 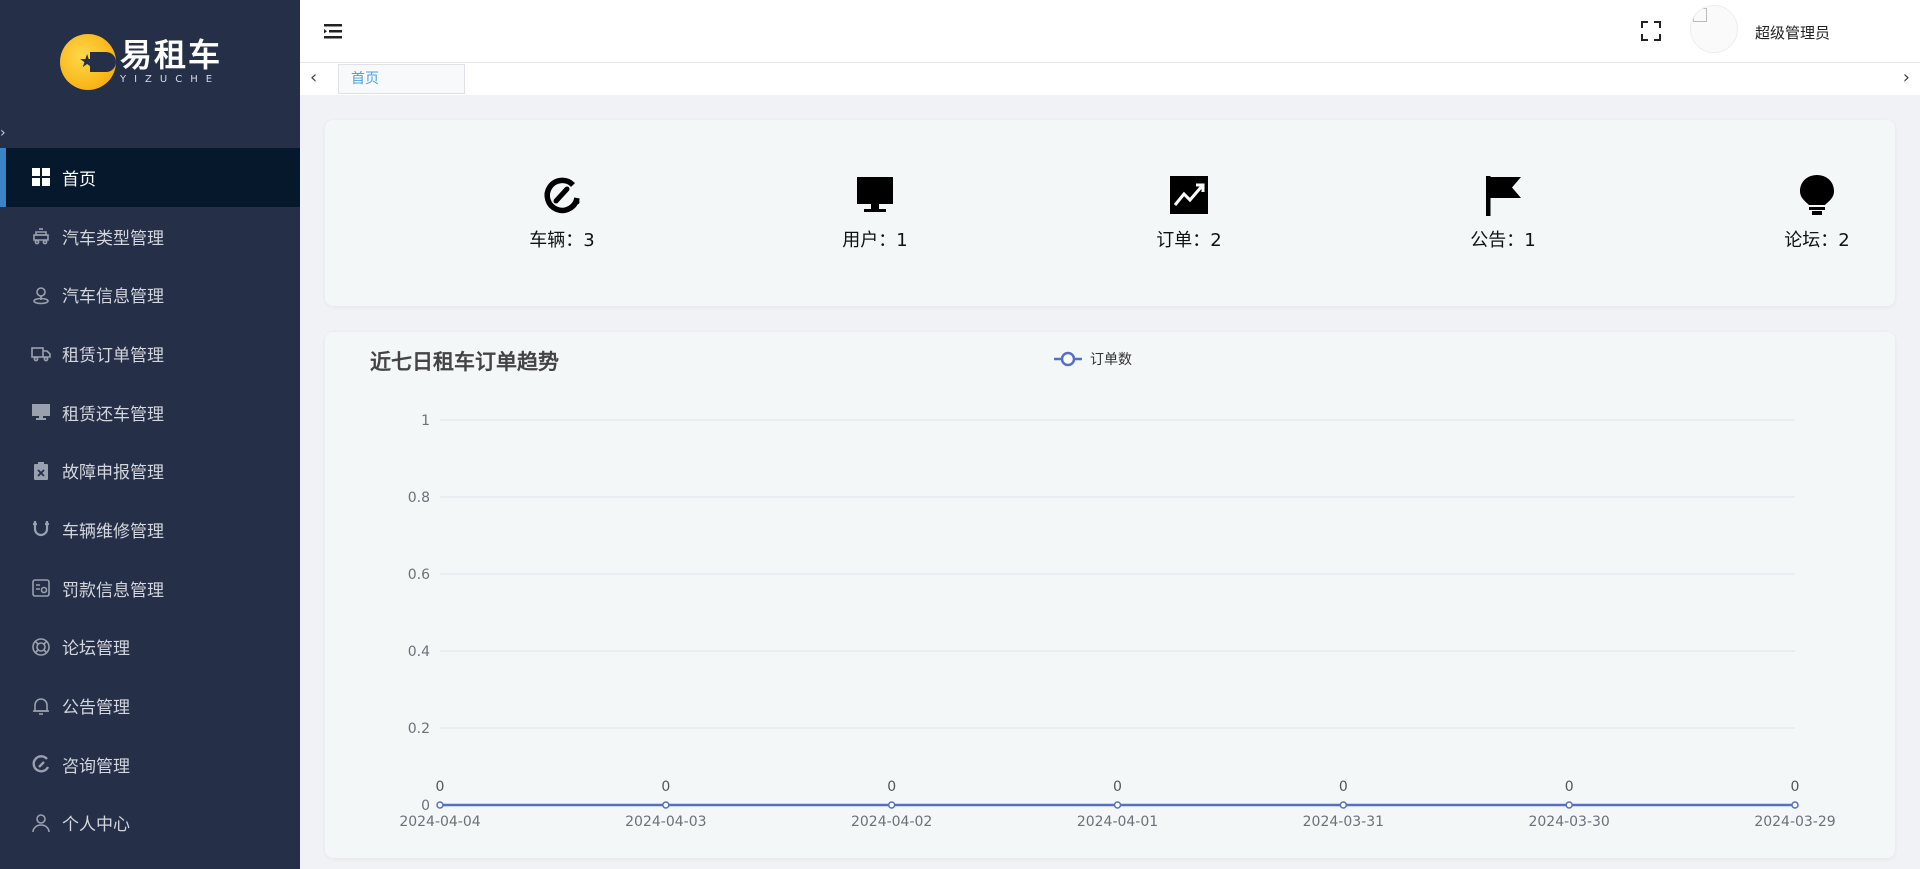 I want to click on stat-vehicles: 车辆：3, so click(x=562, y=213).